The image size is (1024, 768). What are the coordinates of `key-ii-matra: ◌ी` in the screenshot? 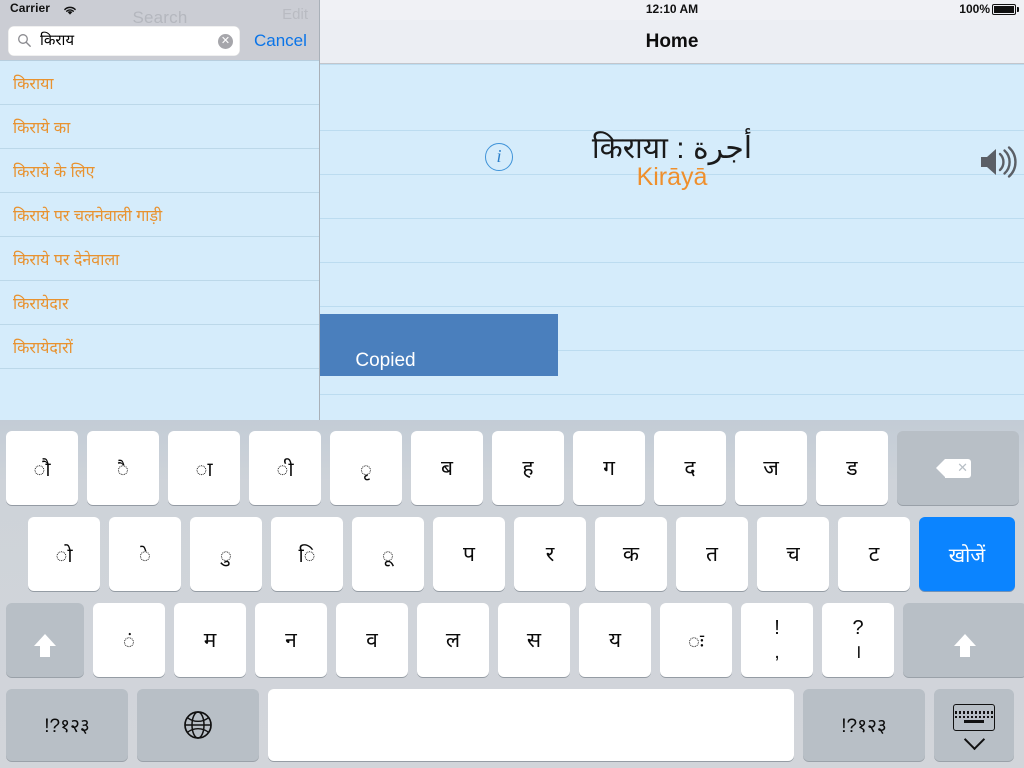 It's located at (285, 468).